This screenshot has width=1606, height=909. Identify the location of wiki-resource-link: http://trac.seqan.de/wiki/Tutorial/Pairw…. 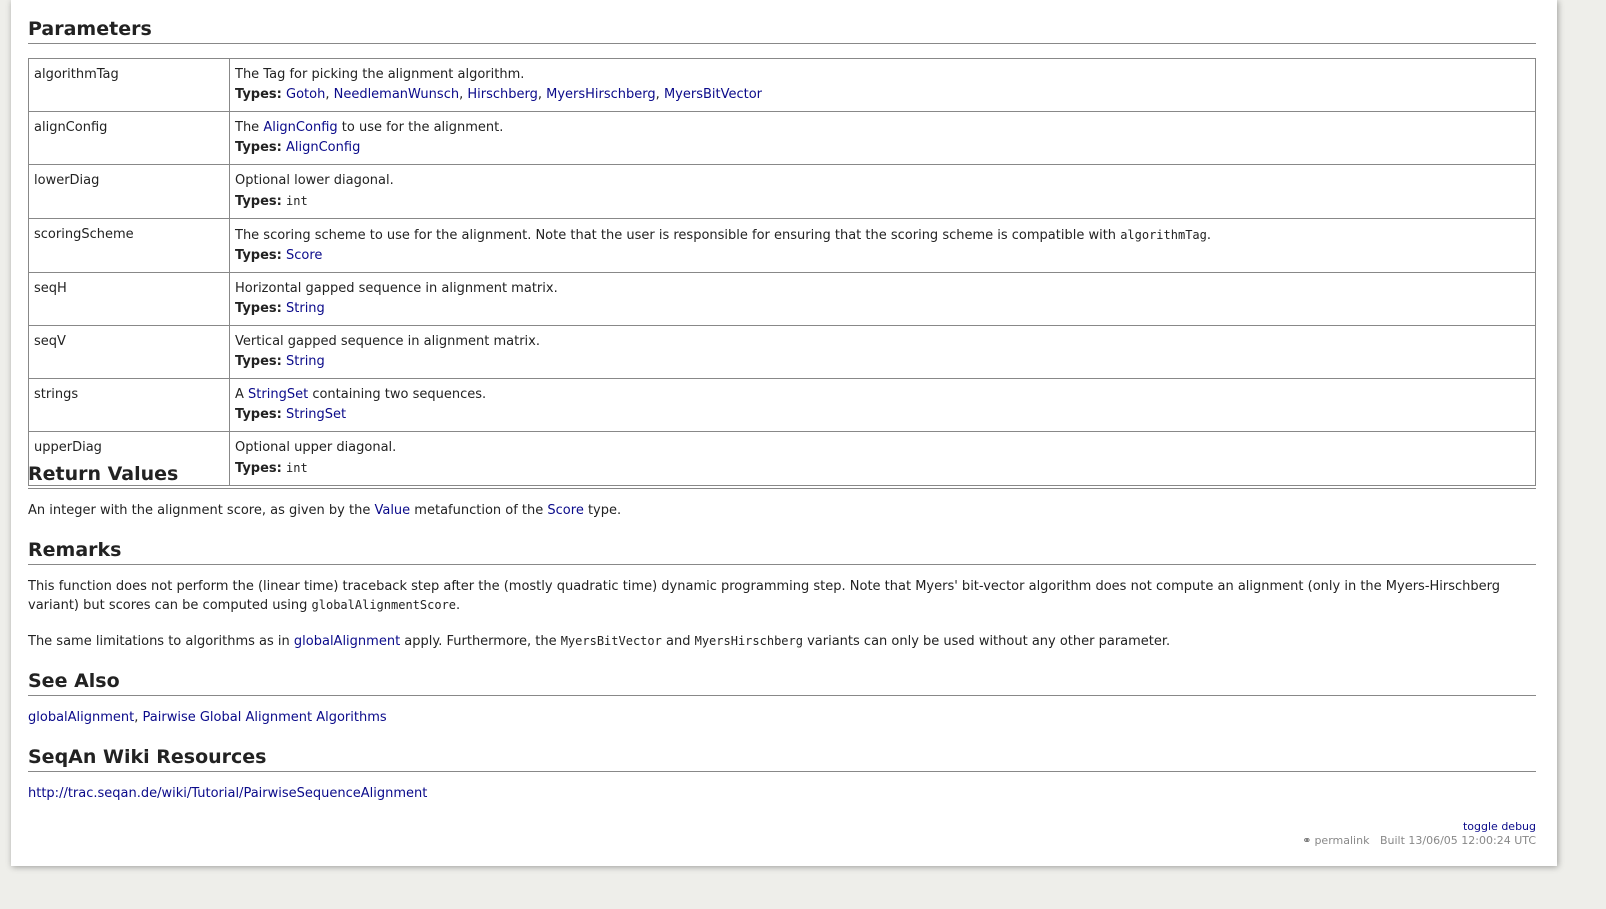
(227, 793).